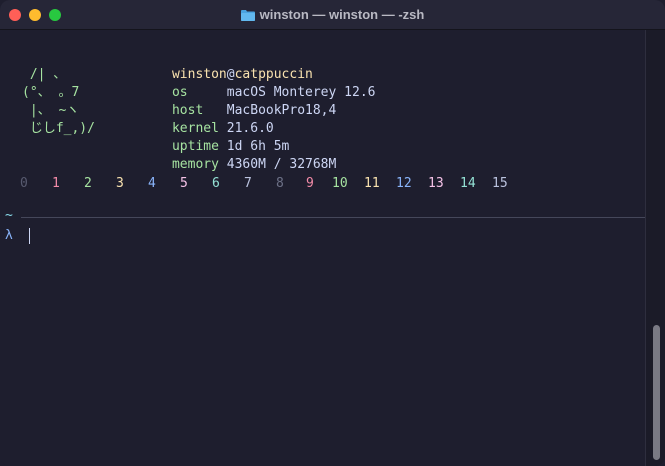  What do you see at coordinates (51, 110) in the screenshot?
I see `ascii-art-line: |、 ~ヽ` at bounding box center [51, 110].